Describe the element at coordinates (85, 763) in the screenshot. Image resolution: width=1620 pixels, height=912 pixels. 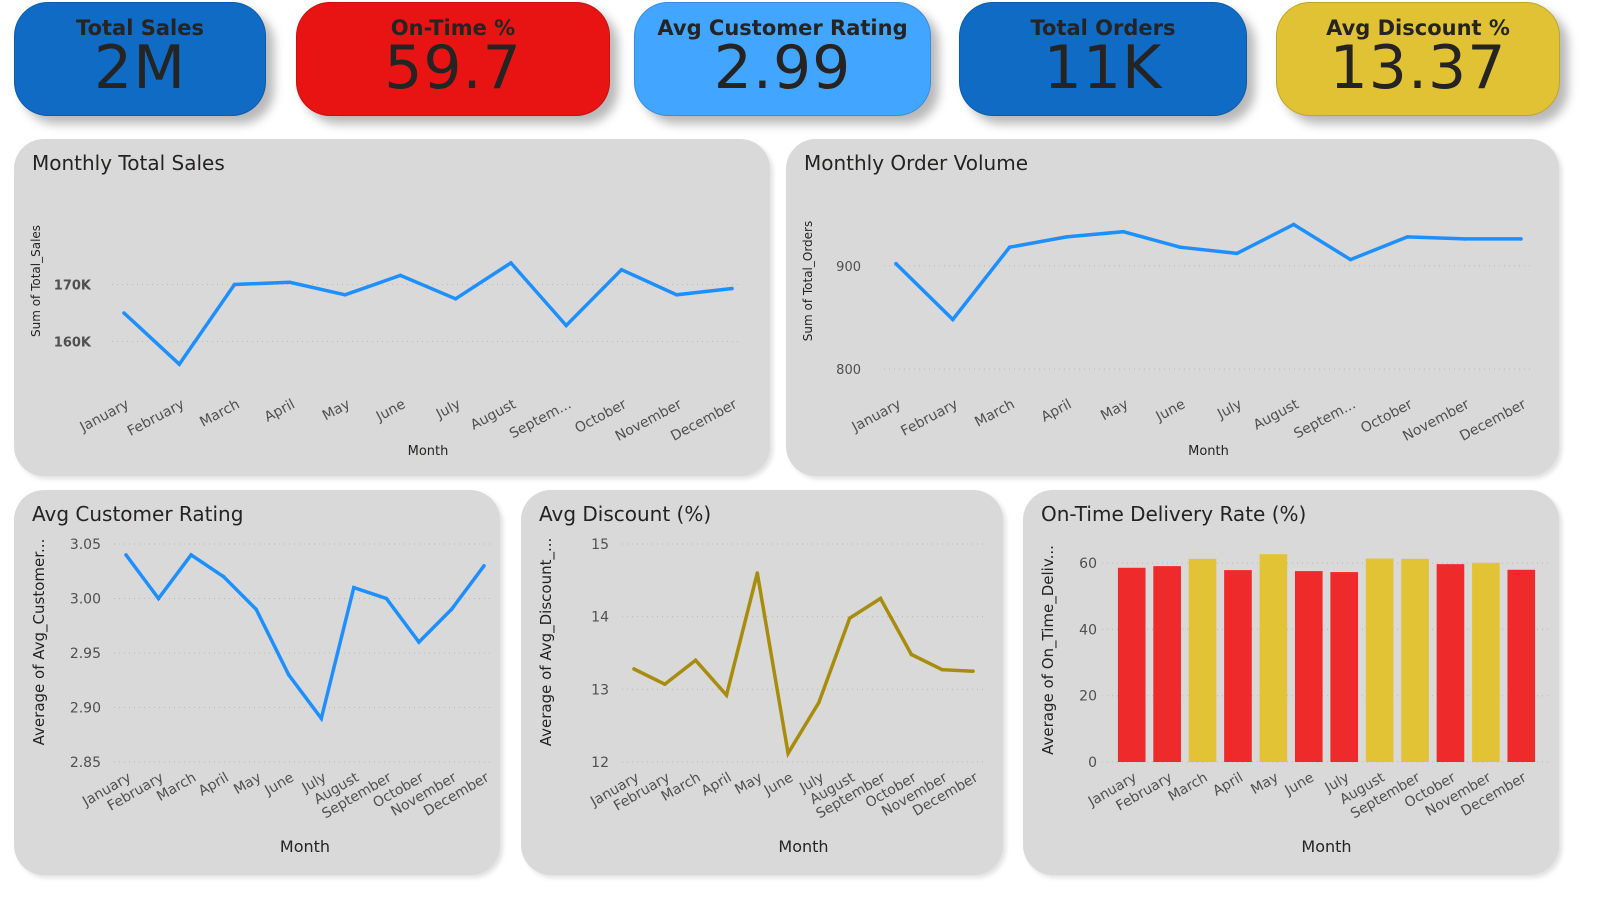
I see `y-tick-label: 2.85` at that location.